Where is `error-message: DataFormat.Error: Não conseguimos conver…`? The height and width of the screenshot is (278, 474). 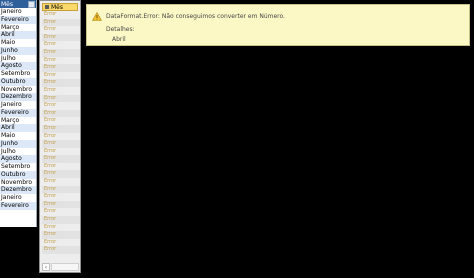
error-message: DataFormat.Error: Não conseguimos conver… is located at coordinates (195, 16).